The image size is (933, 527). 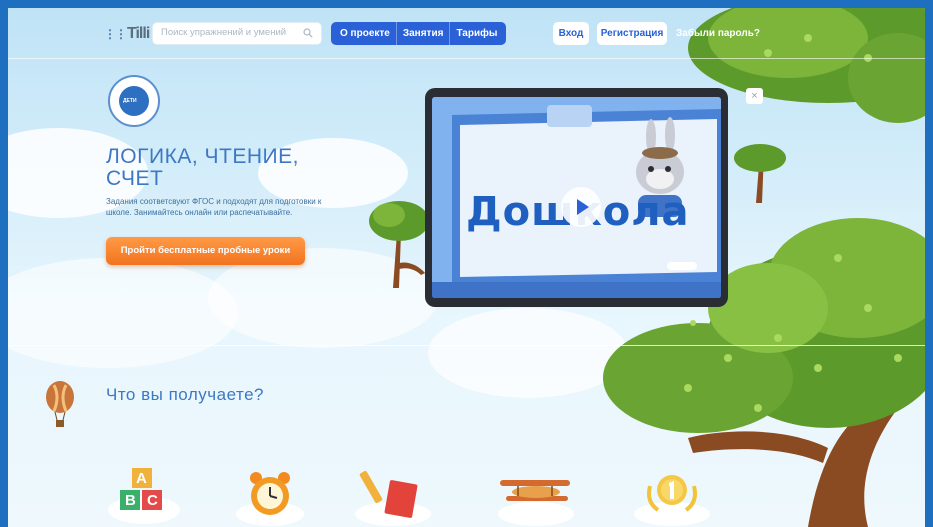 What do you see at coordinates (202, 167) in the screenshot?
I see `hero-title: ЛОГИКА, ЧТЕНИЕ, СЧЕТ` at bounding box center [202, 167].